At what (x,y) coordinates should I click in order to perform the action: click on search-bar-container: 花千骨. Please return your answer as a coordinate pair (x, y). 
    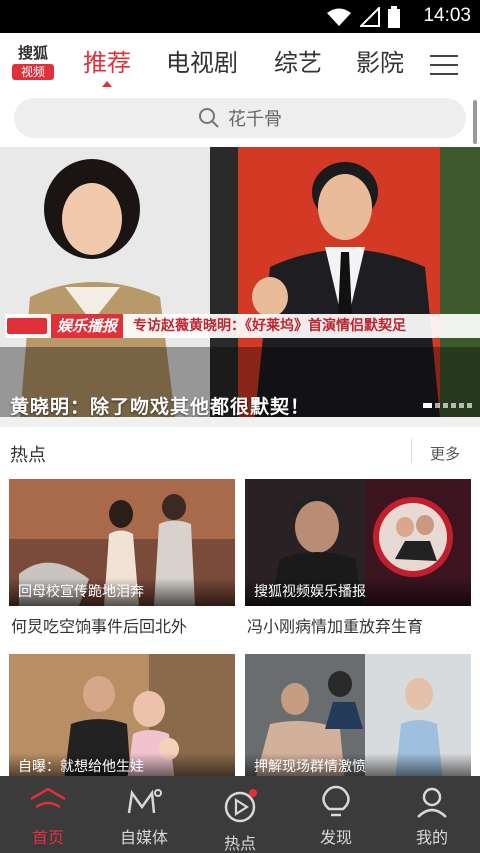
    Looking at the image, I should click on (240, 118).